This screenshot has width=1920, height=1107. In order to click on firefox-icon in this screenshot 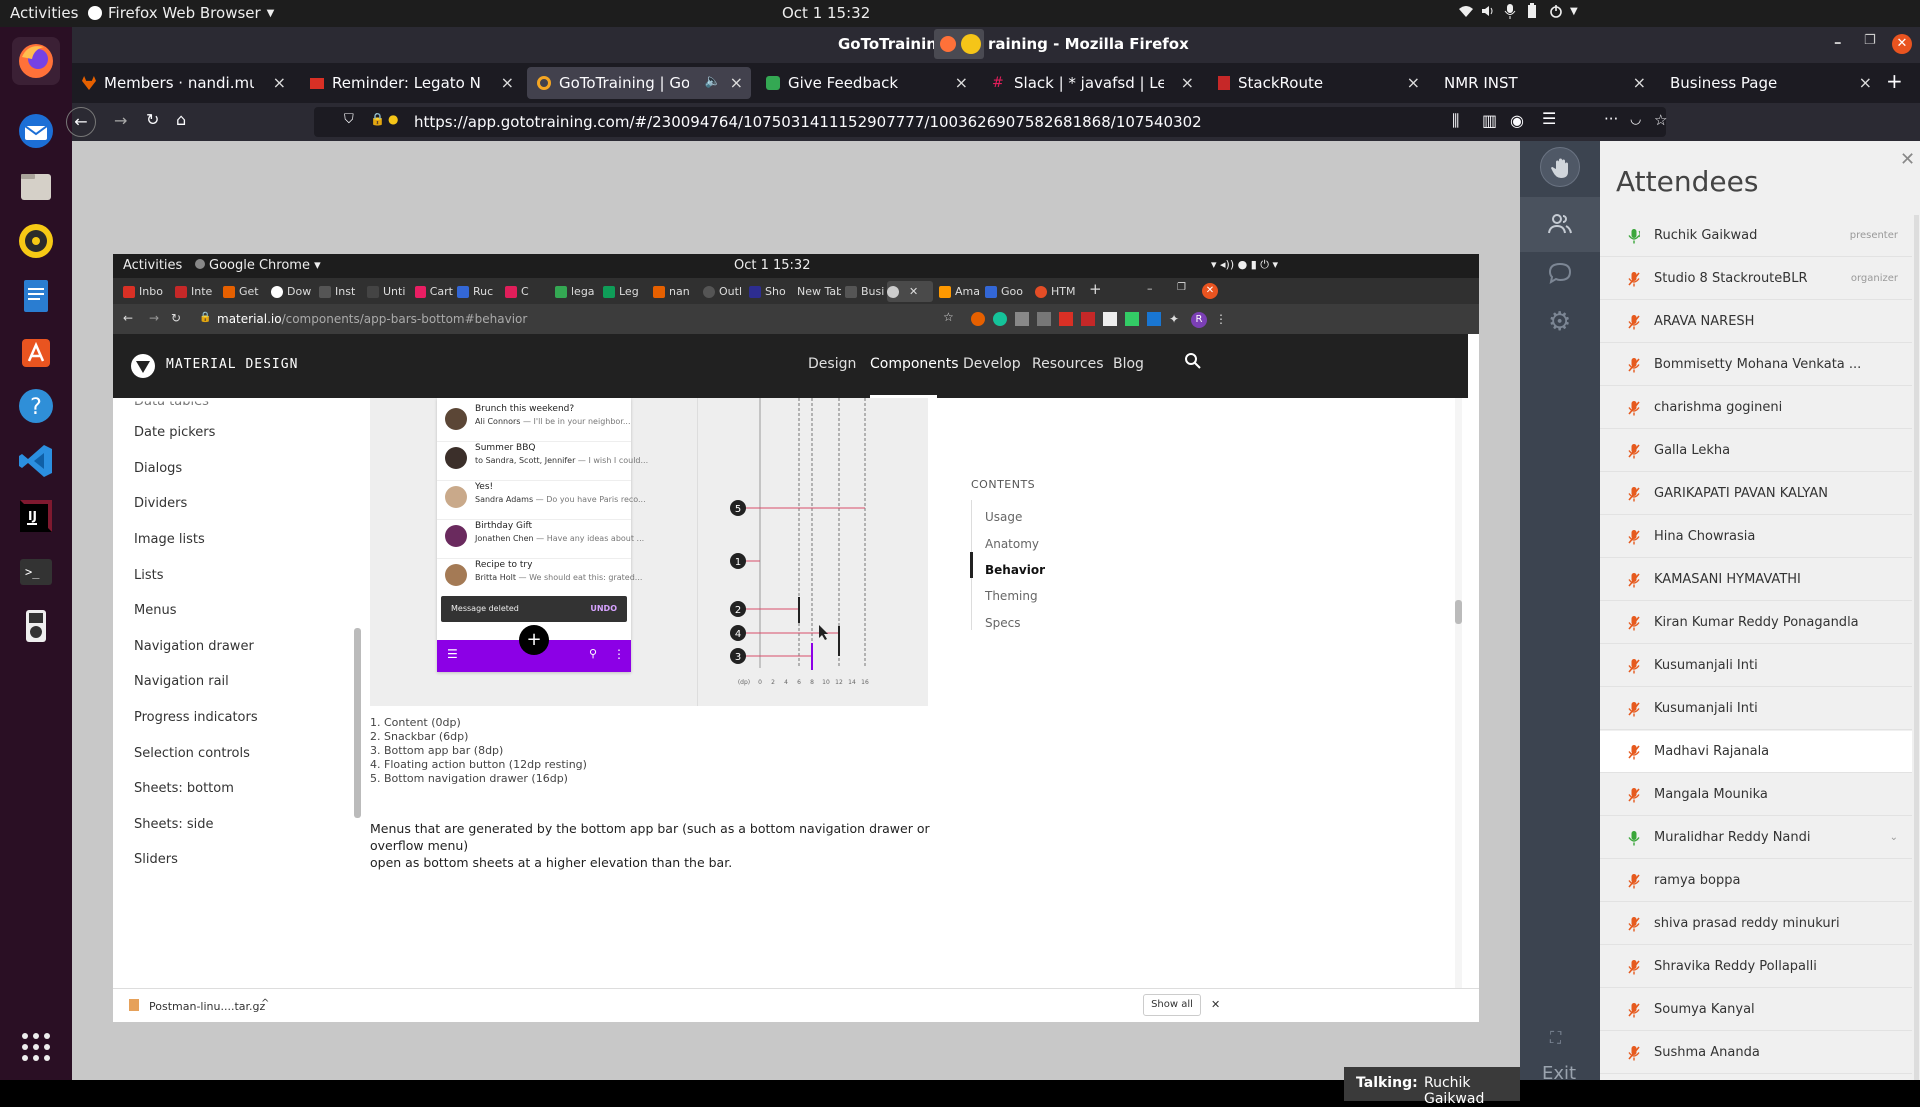, I will do `click(36, 61)`.